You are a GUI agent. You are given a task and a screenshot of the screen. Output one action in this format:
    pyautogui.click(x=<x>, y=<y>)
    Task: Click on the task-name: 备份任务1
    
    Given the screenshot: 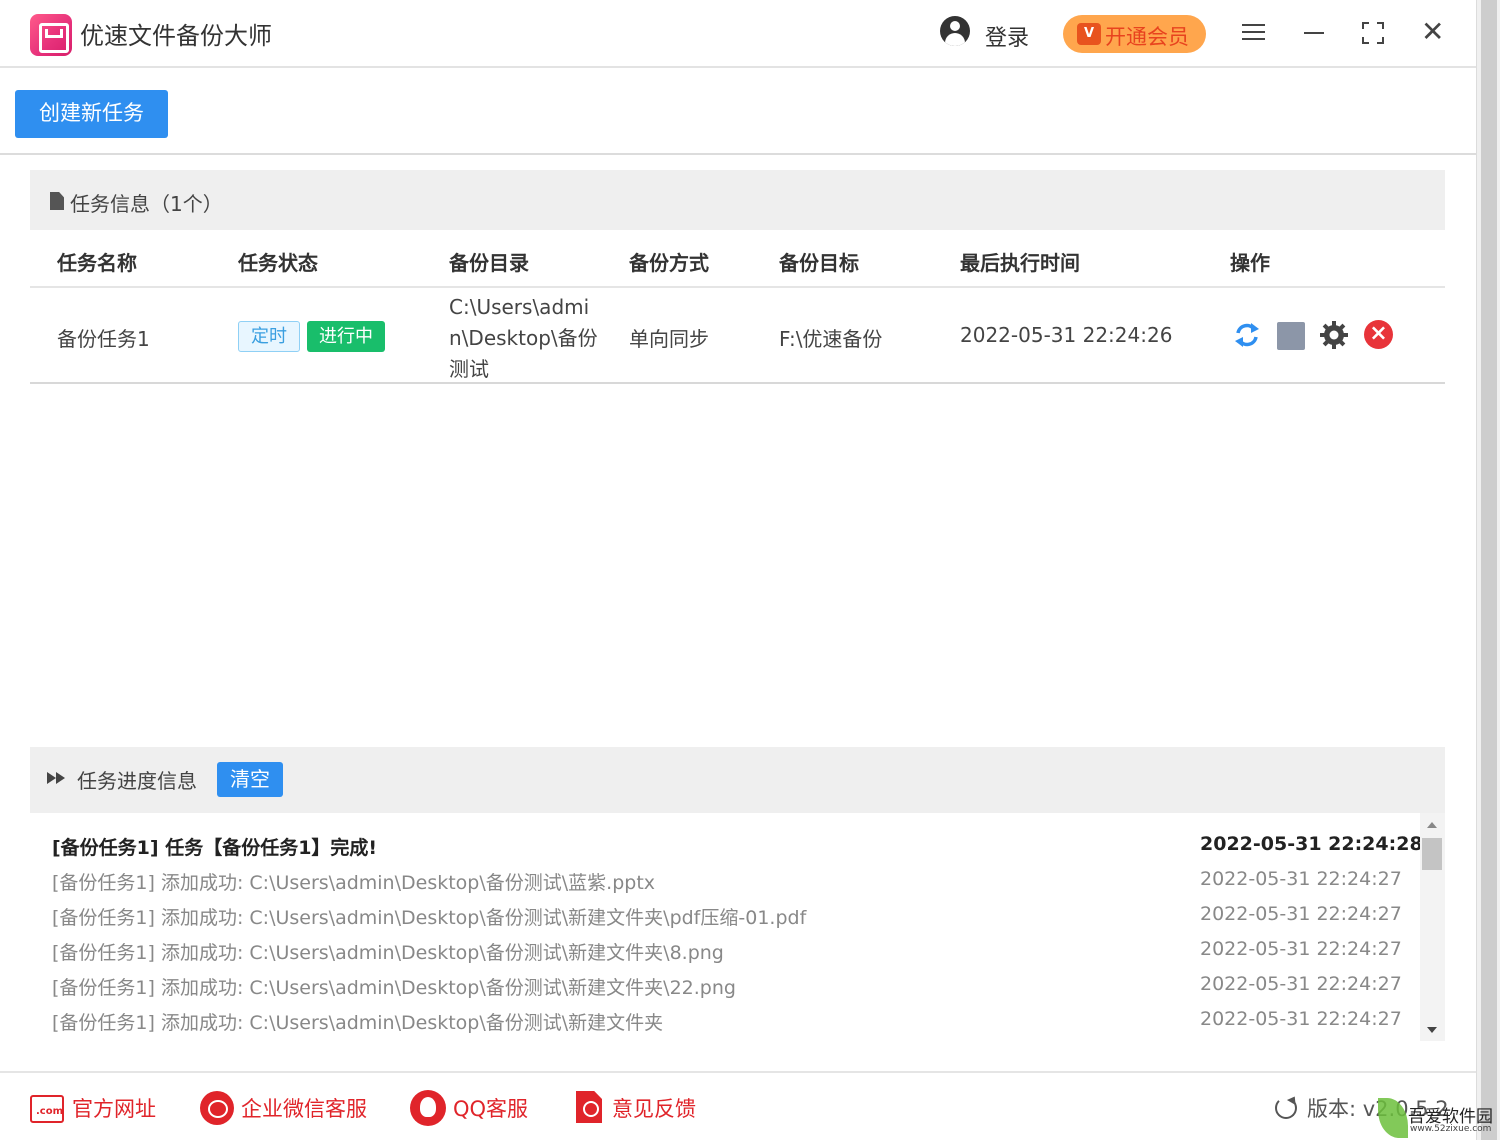 What is the action you would take?
    pyautogui.click(x=103, y=339)
    